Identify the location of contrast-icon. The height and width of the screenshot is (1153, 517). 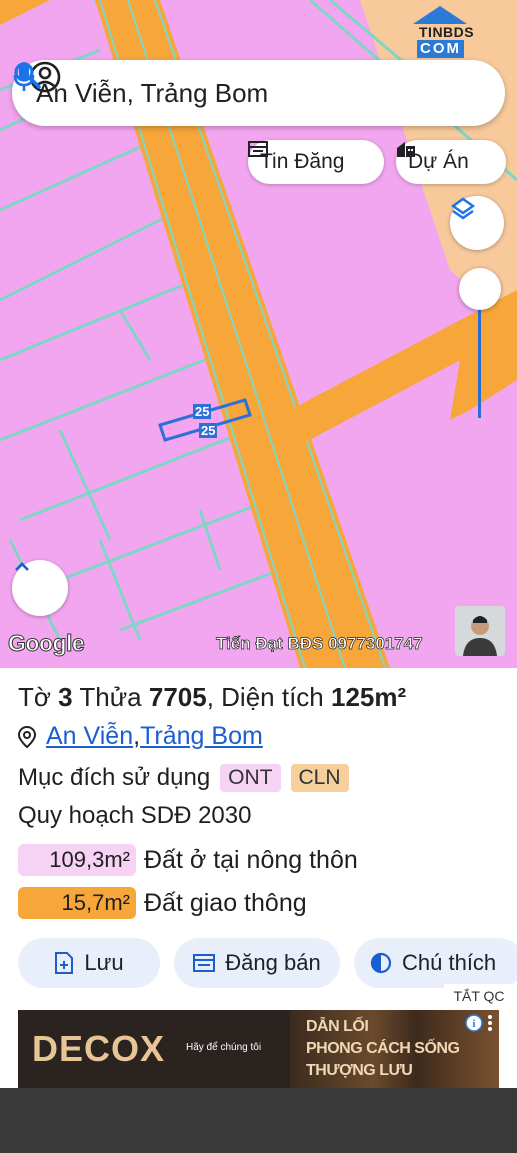
(381, 963).